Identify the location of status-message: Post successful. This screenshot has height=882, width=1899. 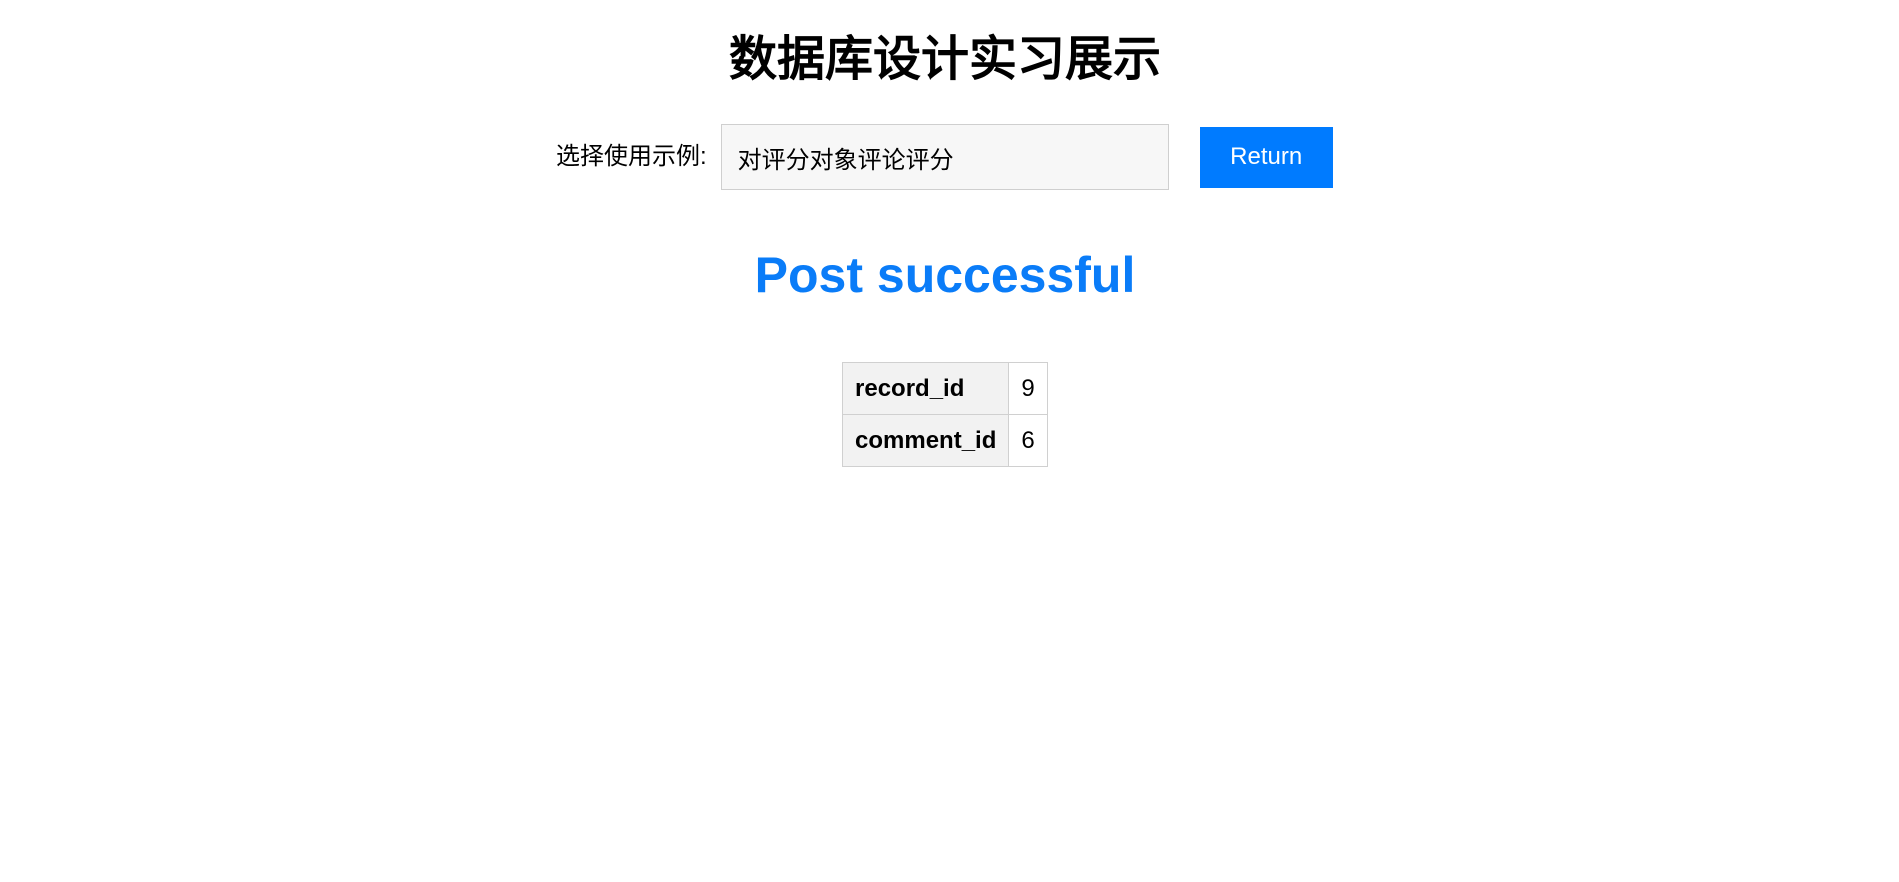
(945, 275).